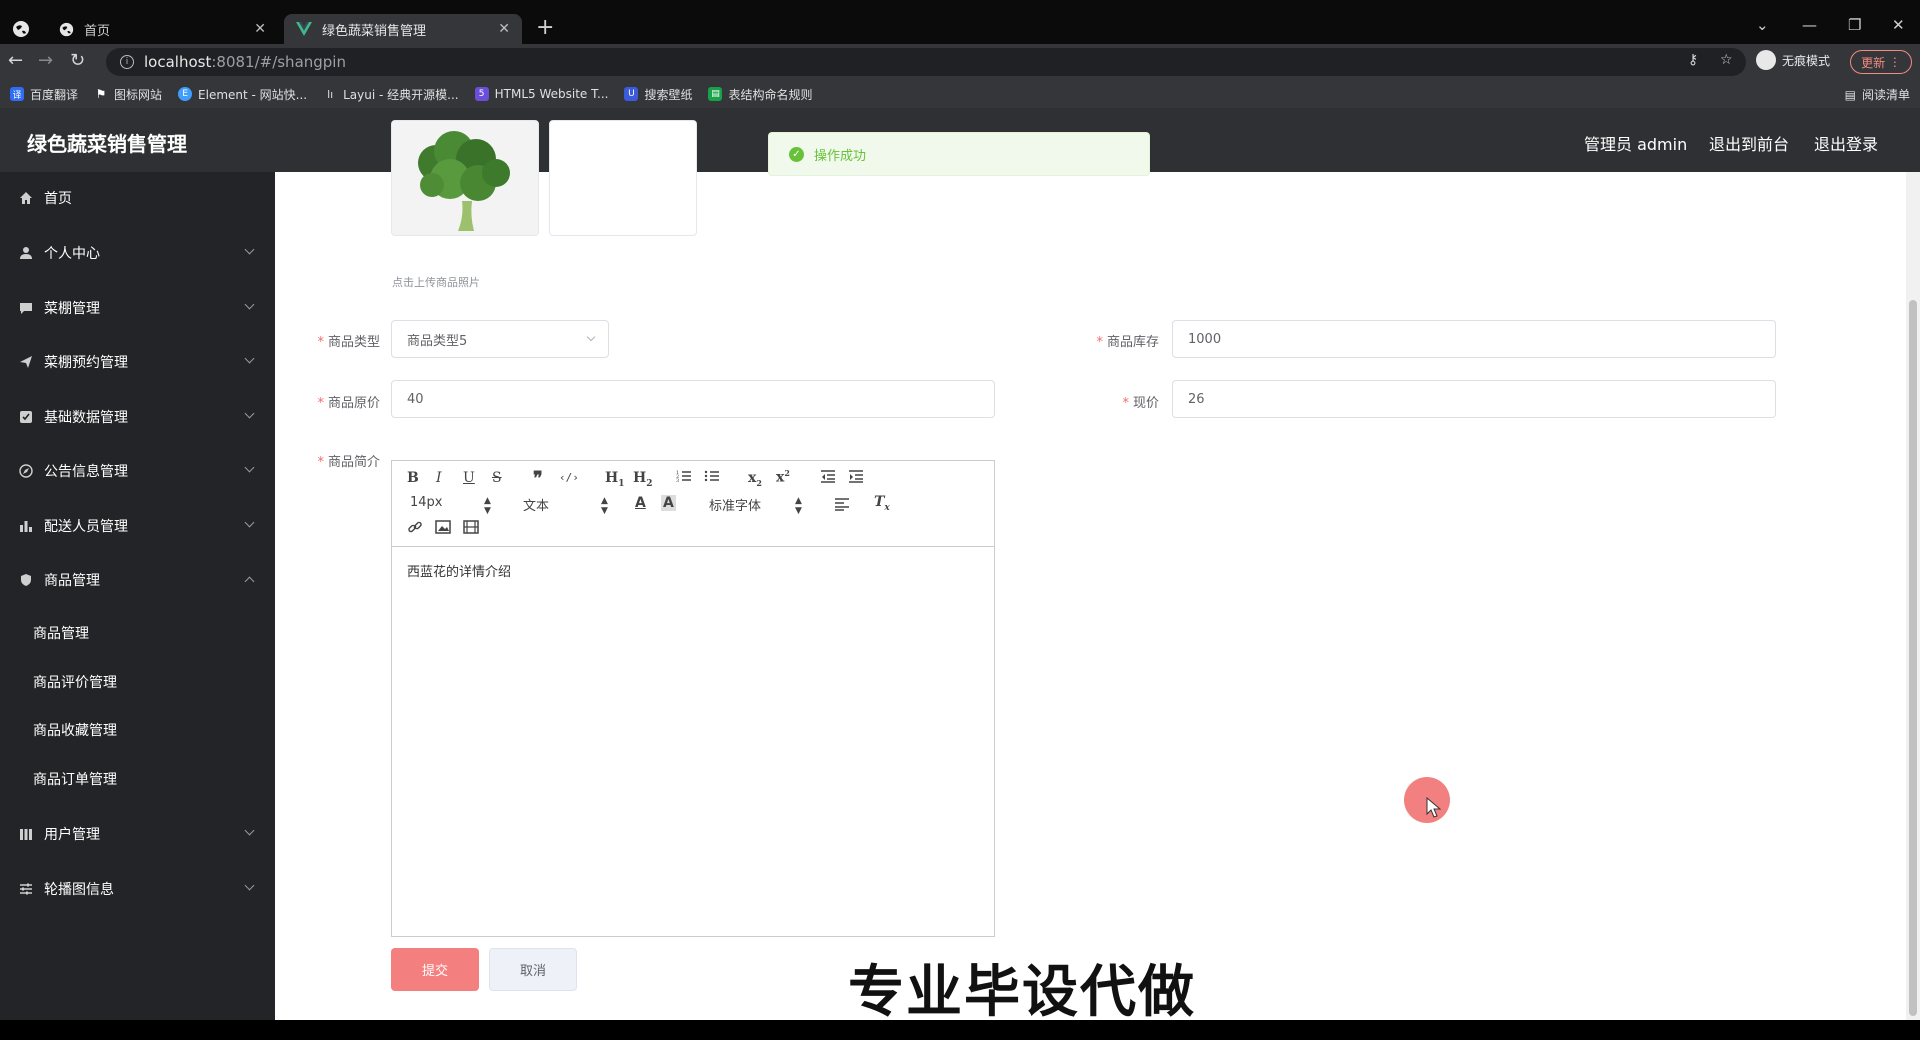  I want to click on text-style-select: 文本 ▲ ▼, so click(566, 505).